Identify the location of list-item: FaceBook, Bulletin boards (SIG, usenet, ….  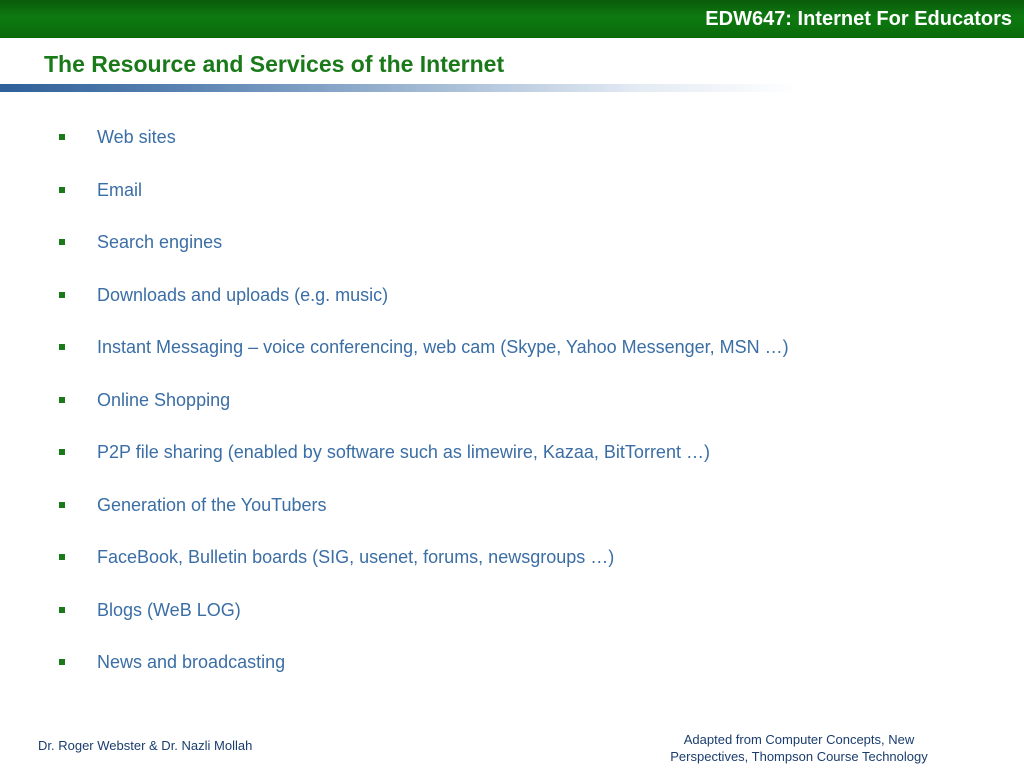
(490, 558).